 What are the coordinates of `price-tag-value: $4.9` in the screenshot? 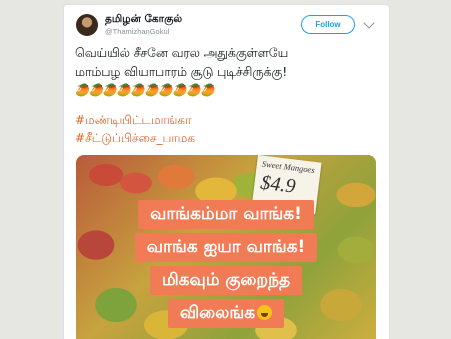 It's located at (278, 184).